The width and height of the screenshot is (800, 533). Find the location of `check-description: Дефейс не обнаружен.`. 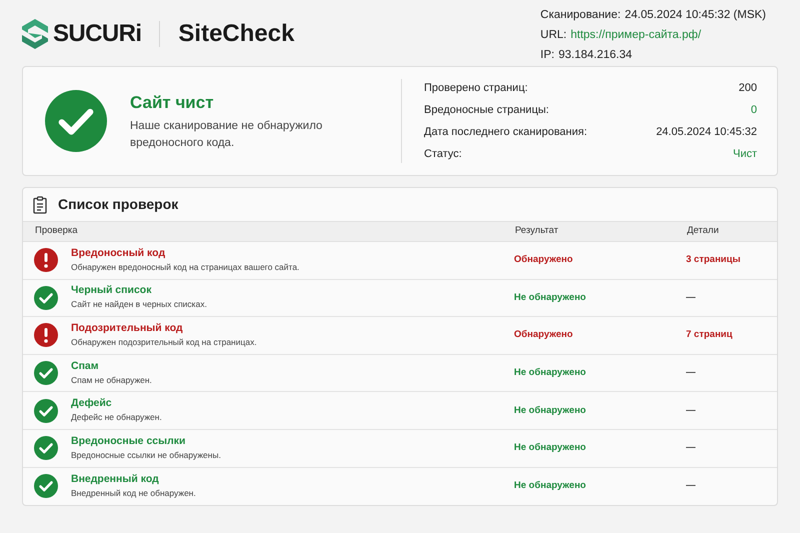

check-description: Дефейс не обнаружен. is located at coordinates (116, 417).